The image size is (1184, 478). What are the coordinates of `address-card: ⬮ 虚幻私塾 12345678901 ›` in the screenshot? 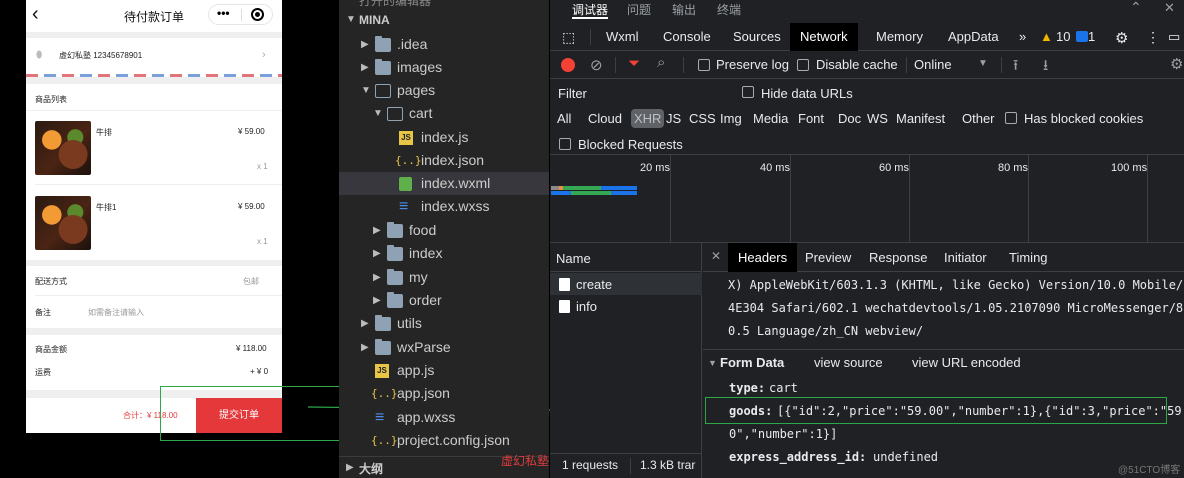 It's located at (154, 57).